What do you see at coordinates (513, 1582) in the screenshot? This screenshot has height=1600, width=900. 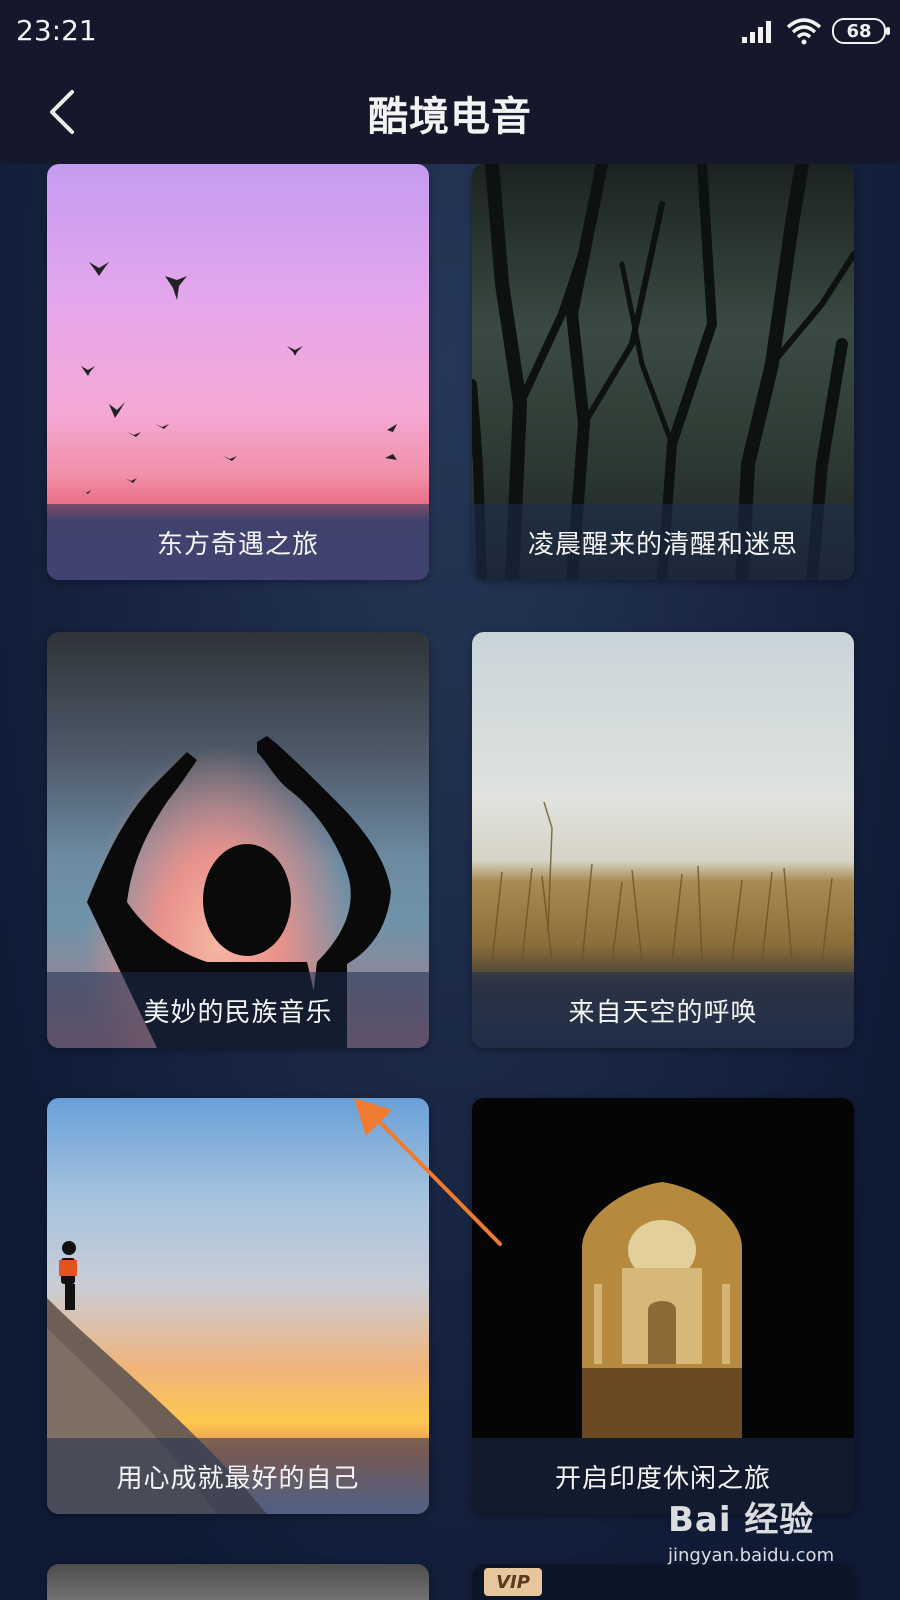 I see `vip-badge: VIP` at bounding box center [513, 1582].